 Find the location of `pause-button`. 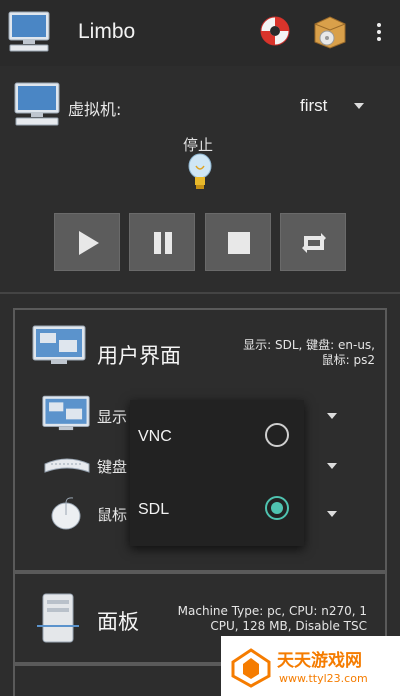

pause-button is located at coordinates (162, 242).